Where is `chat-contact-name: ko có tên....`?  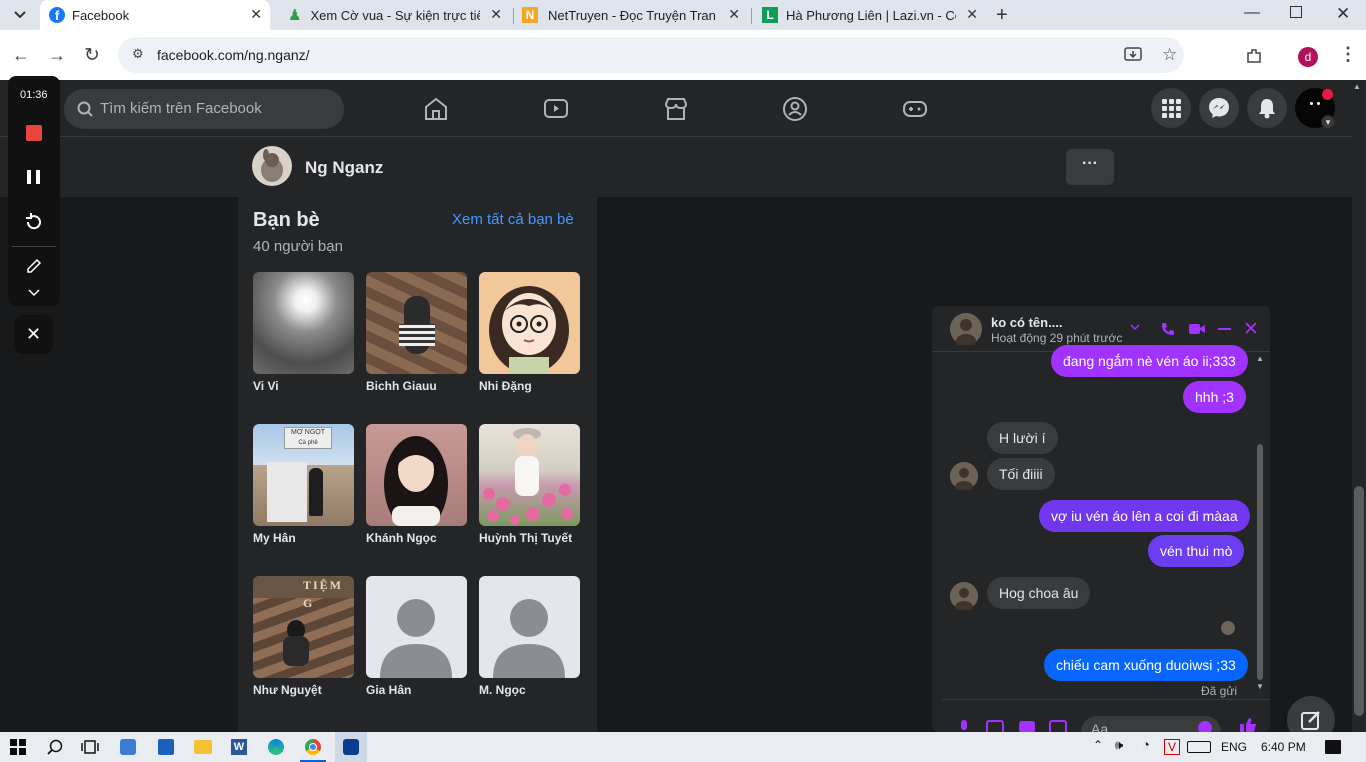 chat-contact-name: ko có tên.... is located at coordinates (1027, 322).